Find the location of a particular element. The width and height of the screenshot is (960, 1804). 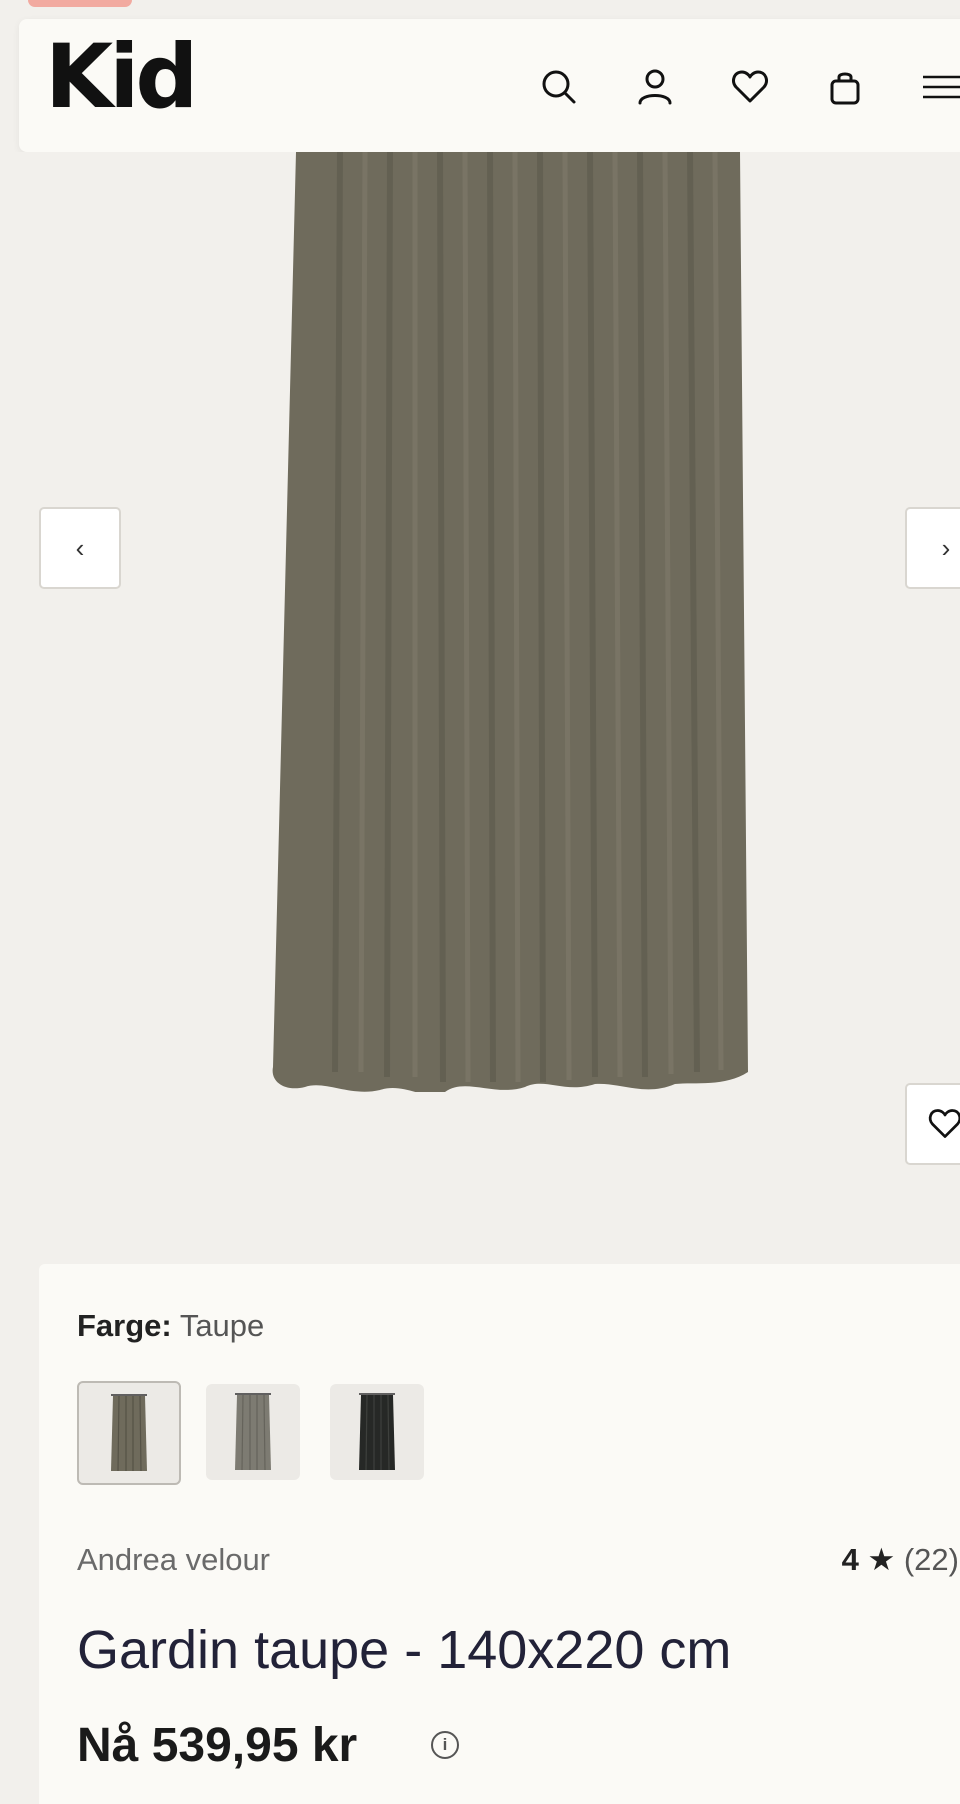

color-selector-label: Farge: Taupe is located at coordinates (170, 1326).